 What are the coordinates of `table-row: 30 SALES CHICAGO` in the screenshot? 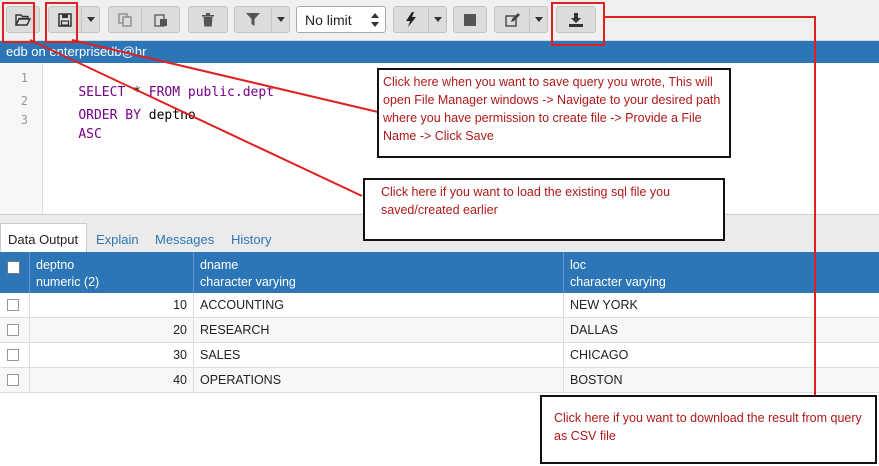 It's located at (439, 355).